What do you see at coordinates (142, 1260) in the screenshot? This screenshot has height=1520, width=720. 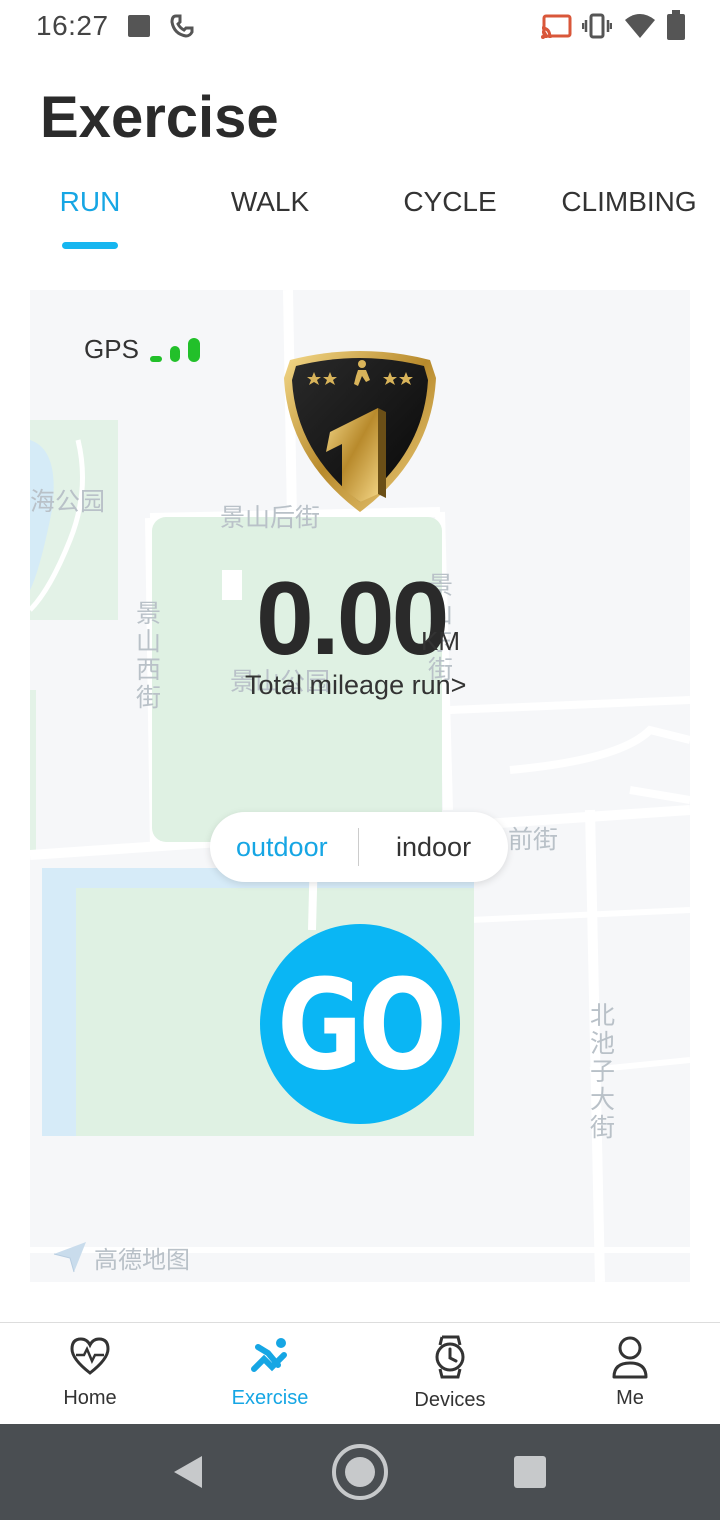 I see `map-provider-label: 高德地图` at bounding box center [142, 1260].